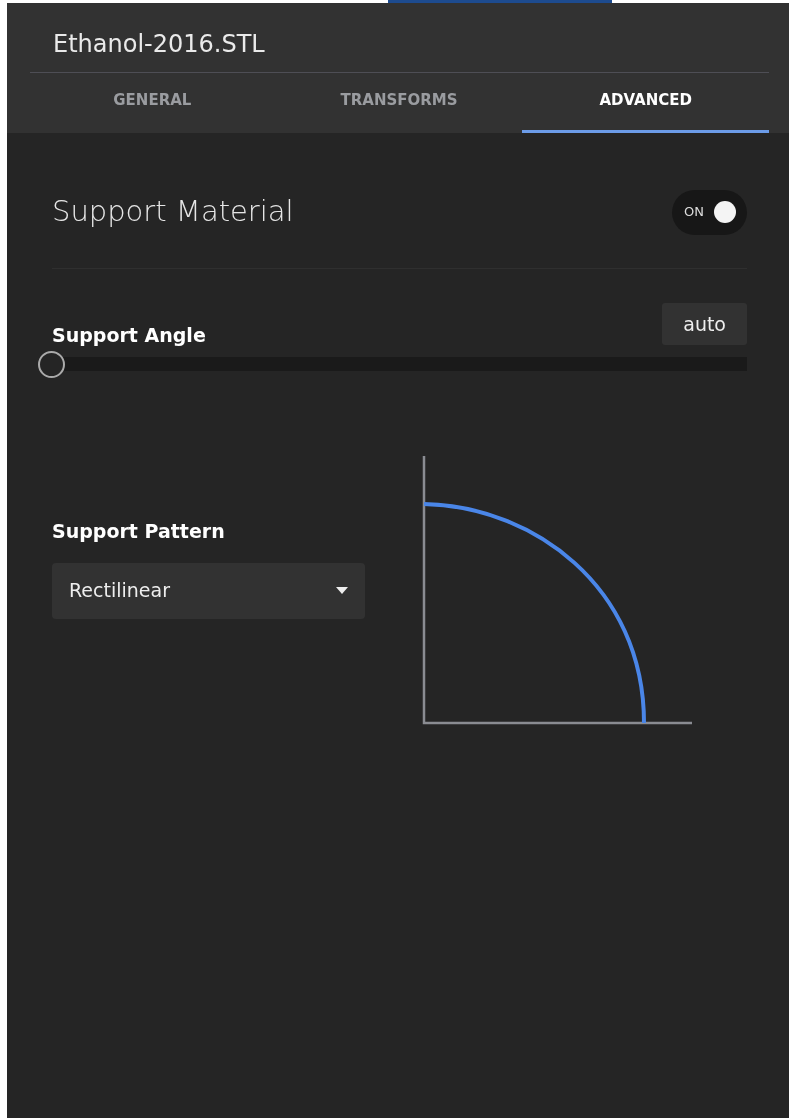  I want to click on tab: GENERAL, so click(152, 103).